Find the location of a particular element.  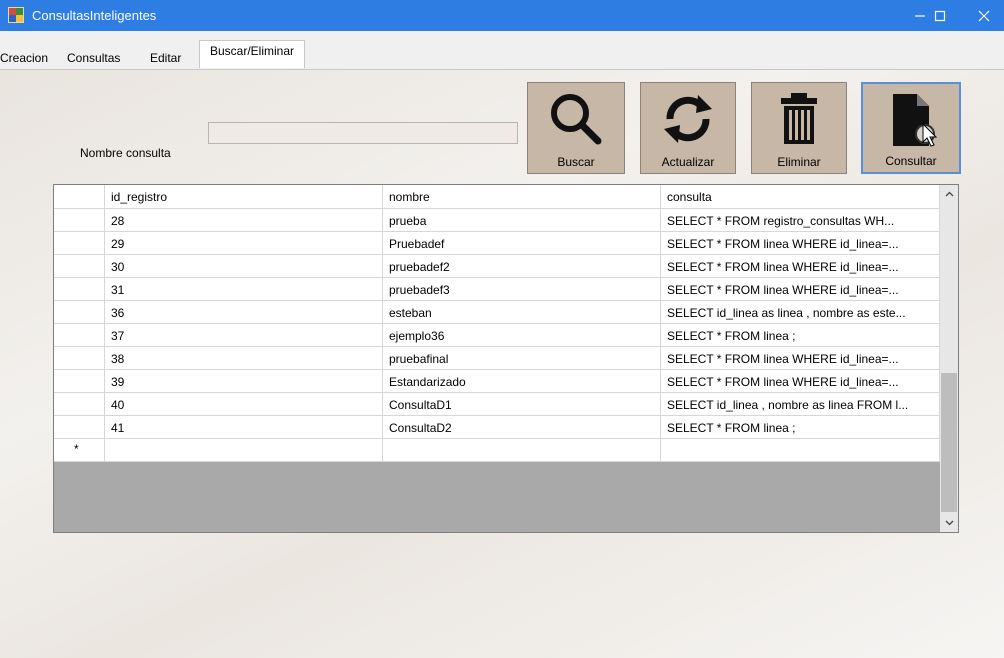

cell-id-registro: 31 is located at coordinates (244, 289).